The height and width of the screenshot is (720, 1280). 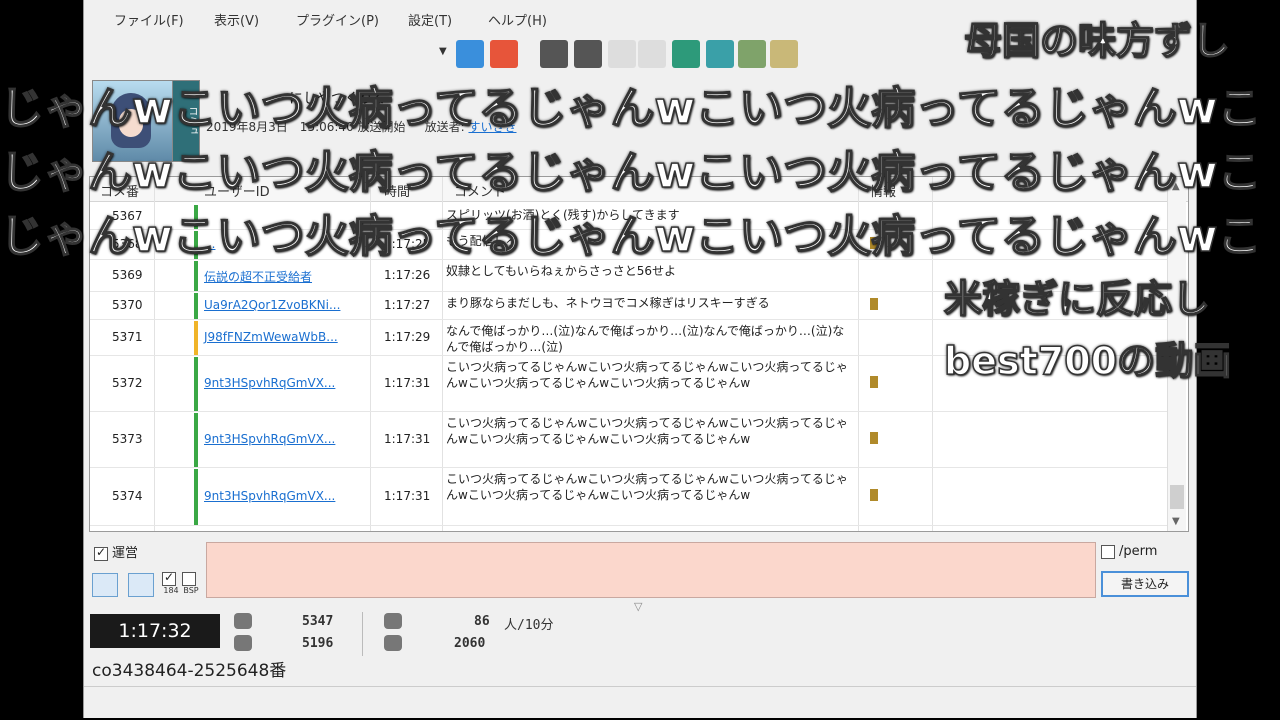 What do you see at coordinates (407, 337) in the screenshot?
I see `comment-time: 1:17:29` at bounding box center [407, 337].